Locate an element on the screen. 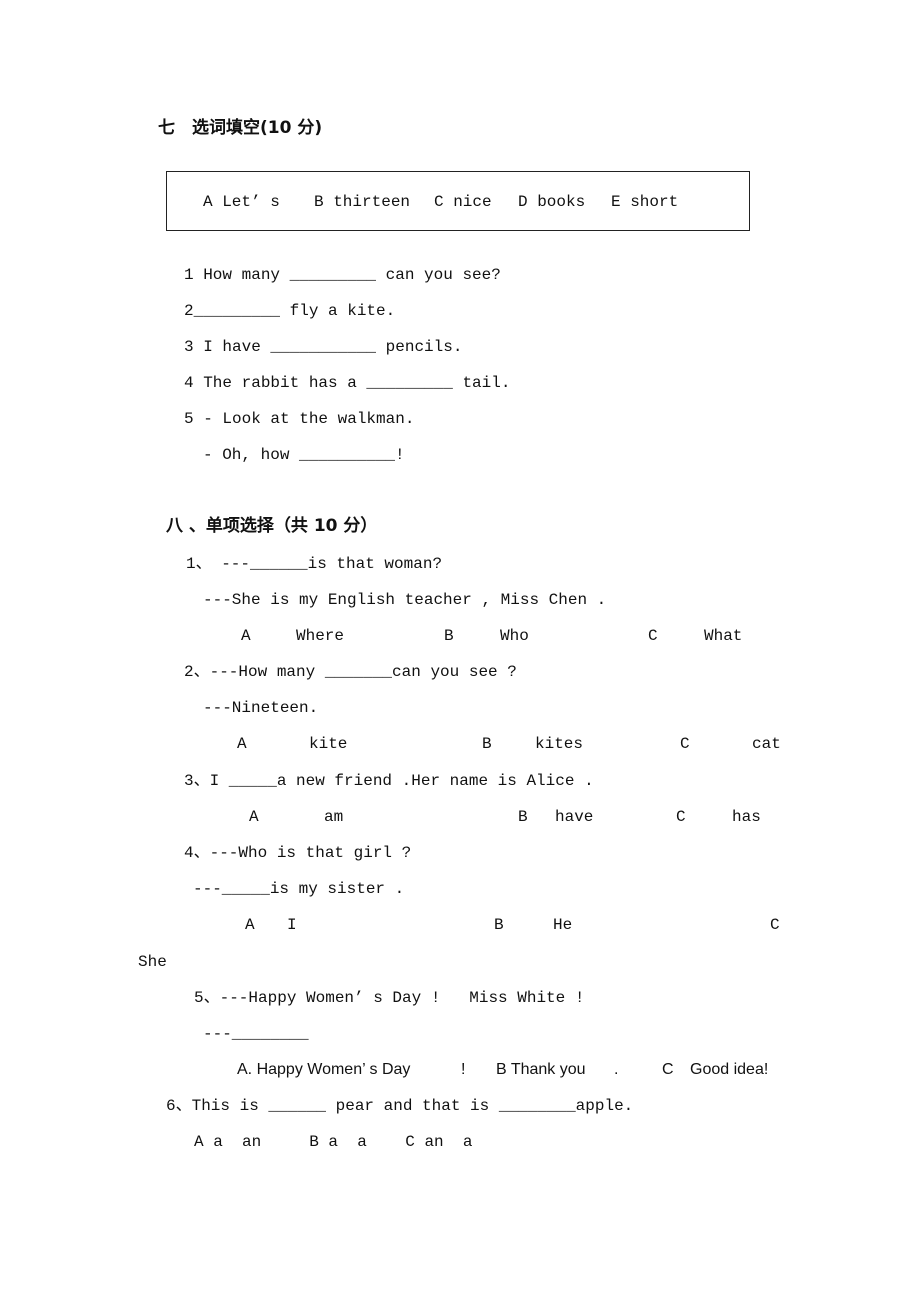 The width and height of the screenshot is (920, 1302). q2-option-a-label: A is located at coordinates (242, 744).